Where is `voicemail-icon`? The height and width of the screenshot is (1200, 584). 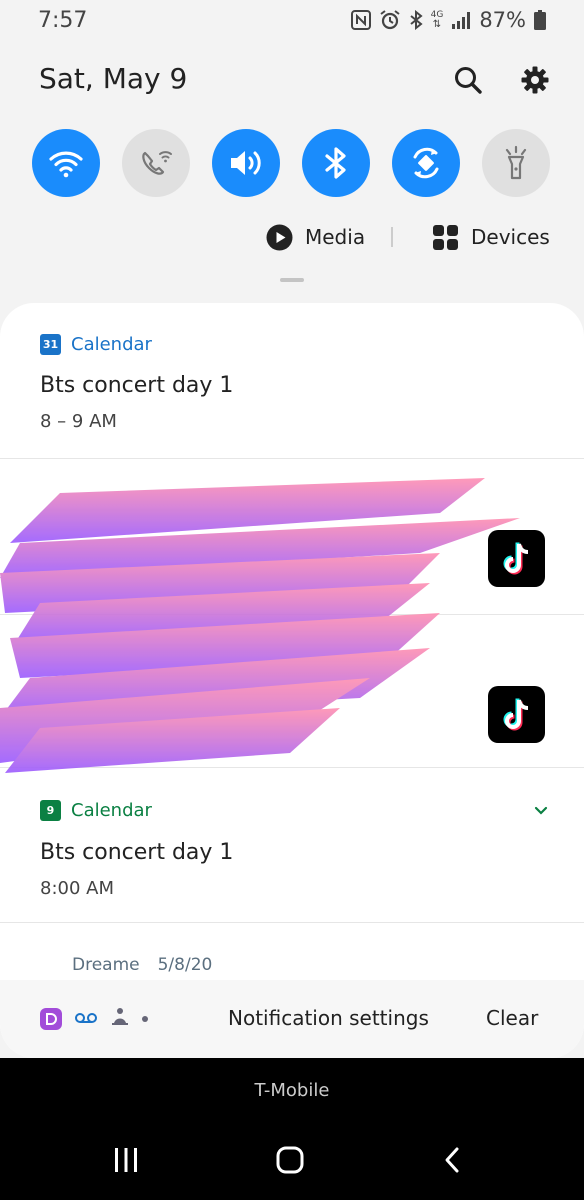 voicemail-icon is located at coordinates (86, 1019).